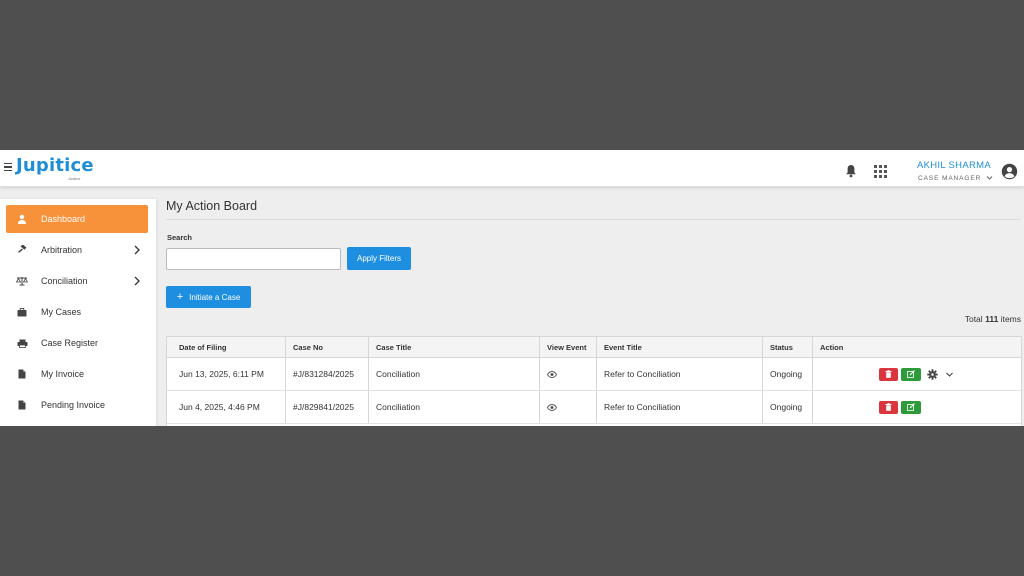 The width and height of the screenshot is (1024, 576). What do you see at coordinates (226, 374) in the screenshot?
I see `date-cell: Jun 13, 2025, 6:11 PM` at bounding box center [226, 374].